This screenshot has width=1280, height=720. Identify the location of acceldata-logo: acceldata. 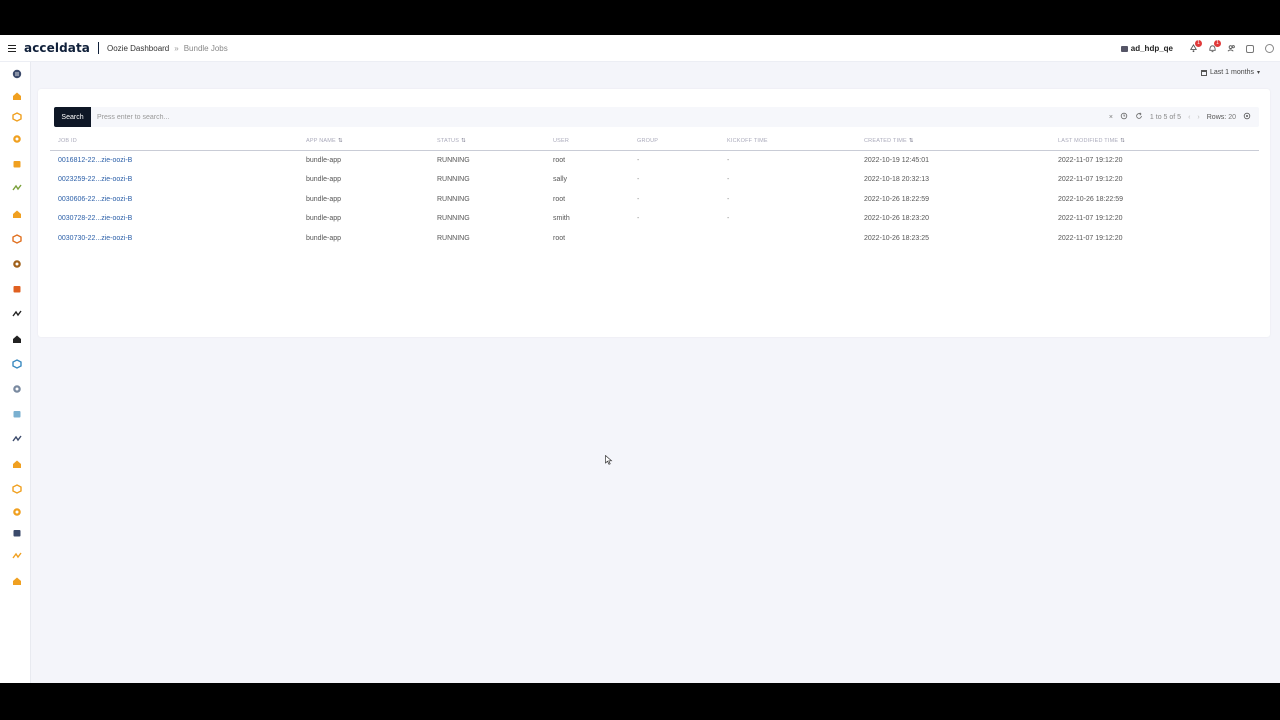
(57, 48).